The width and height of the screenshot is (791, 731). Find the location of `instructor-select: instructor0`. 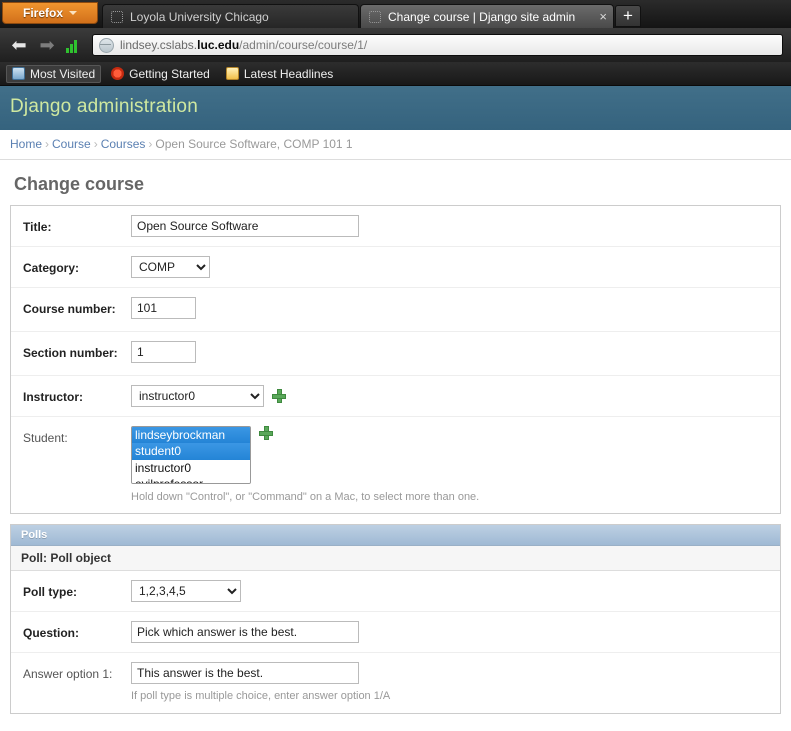

instructor-select: instructor0 is located at coordinates (197, 396).